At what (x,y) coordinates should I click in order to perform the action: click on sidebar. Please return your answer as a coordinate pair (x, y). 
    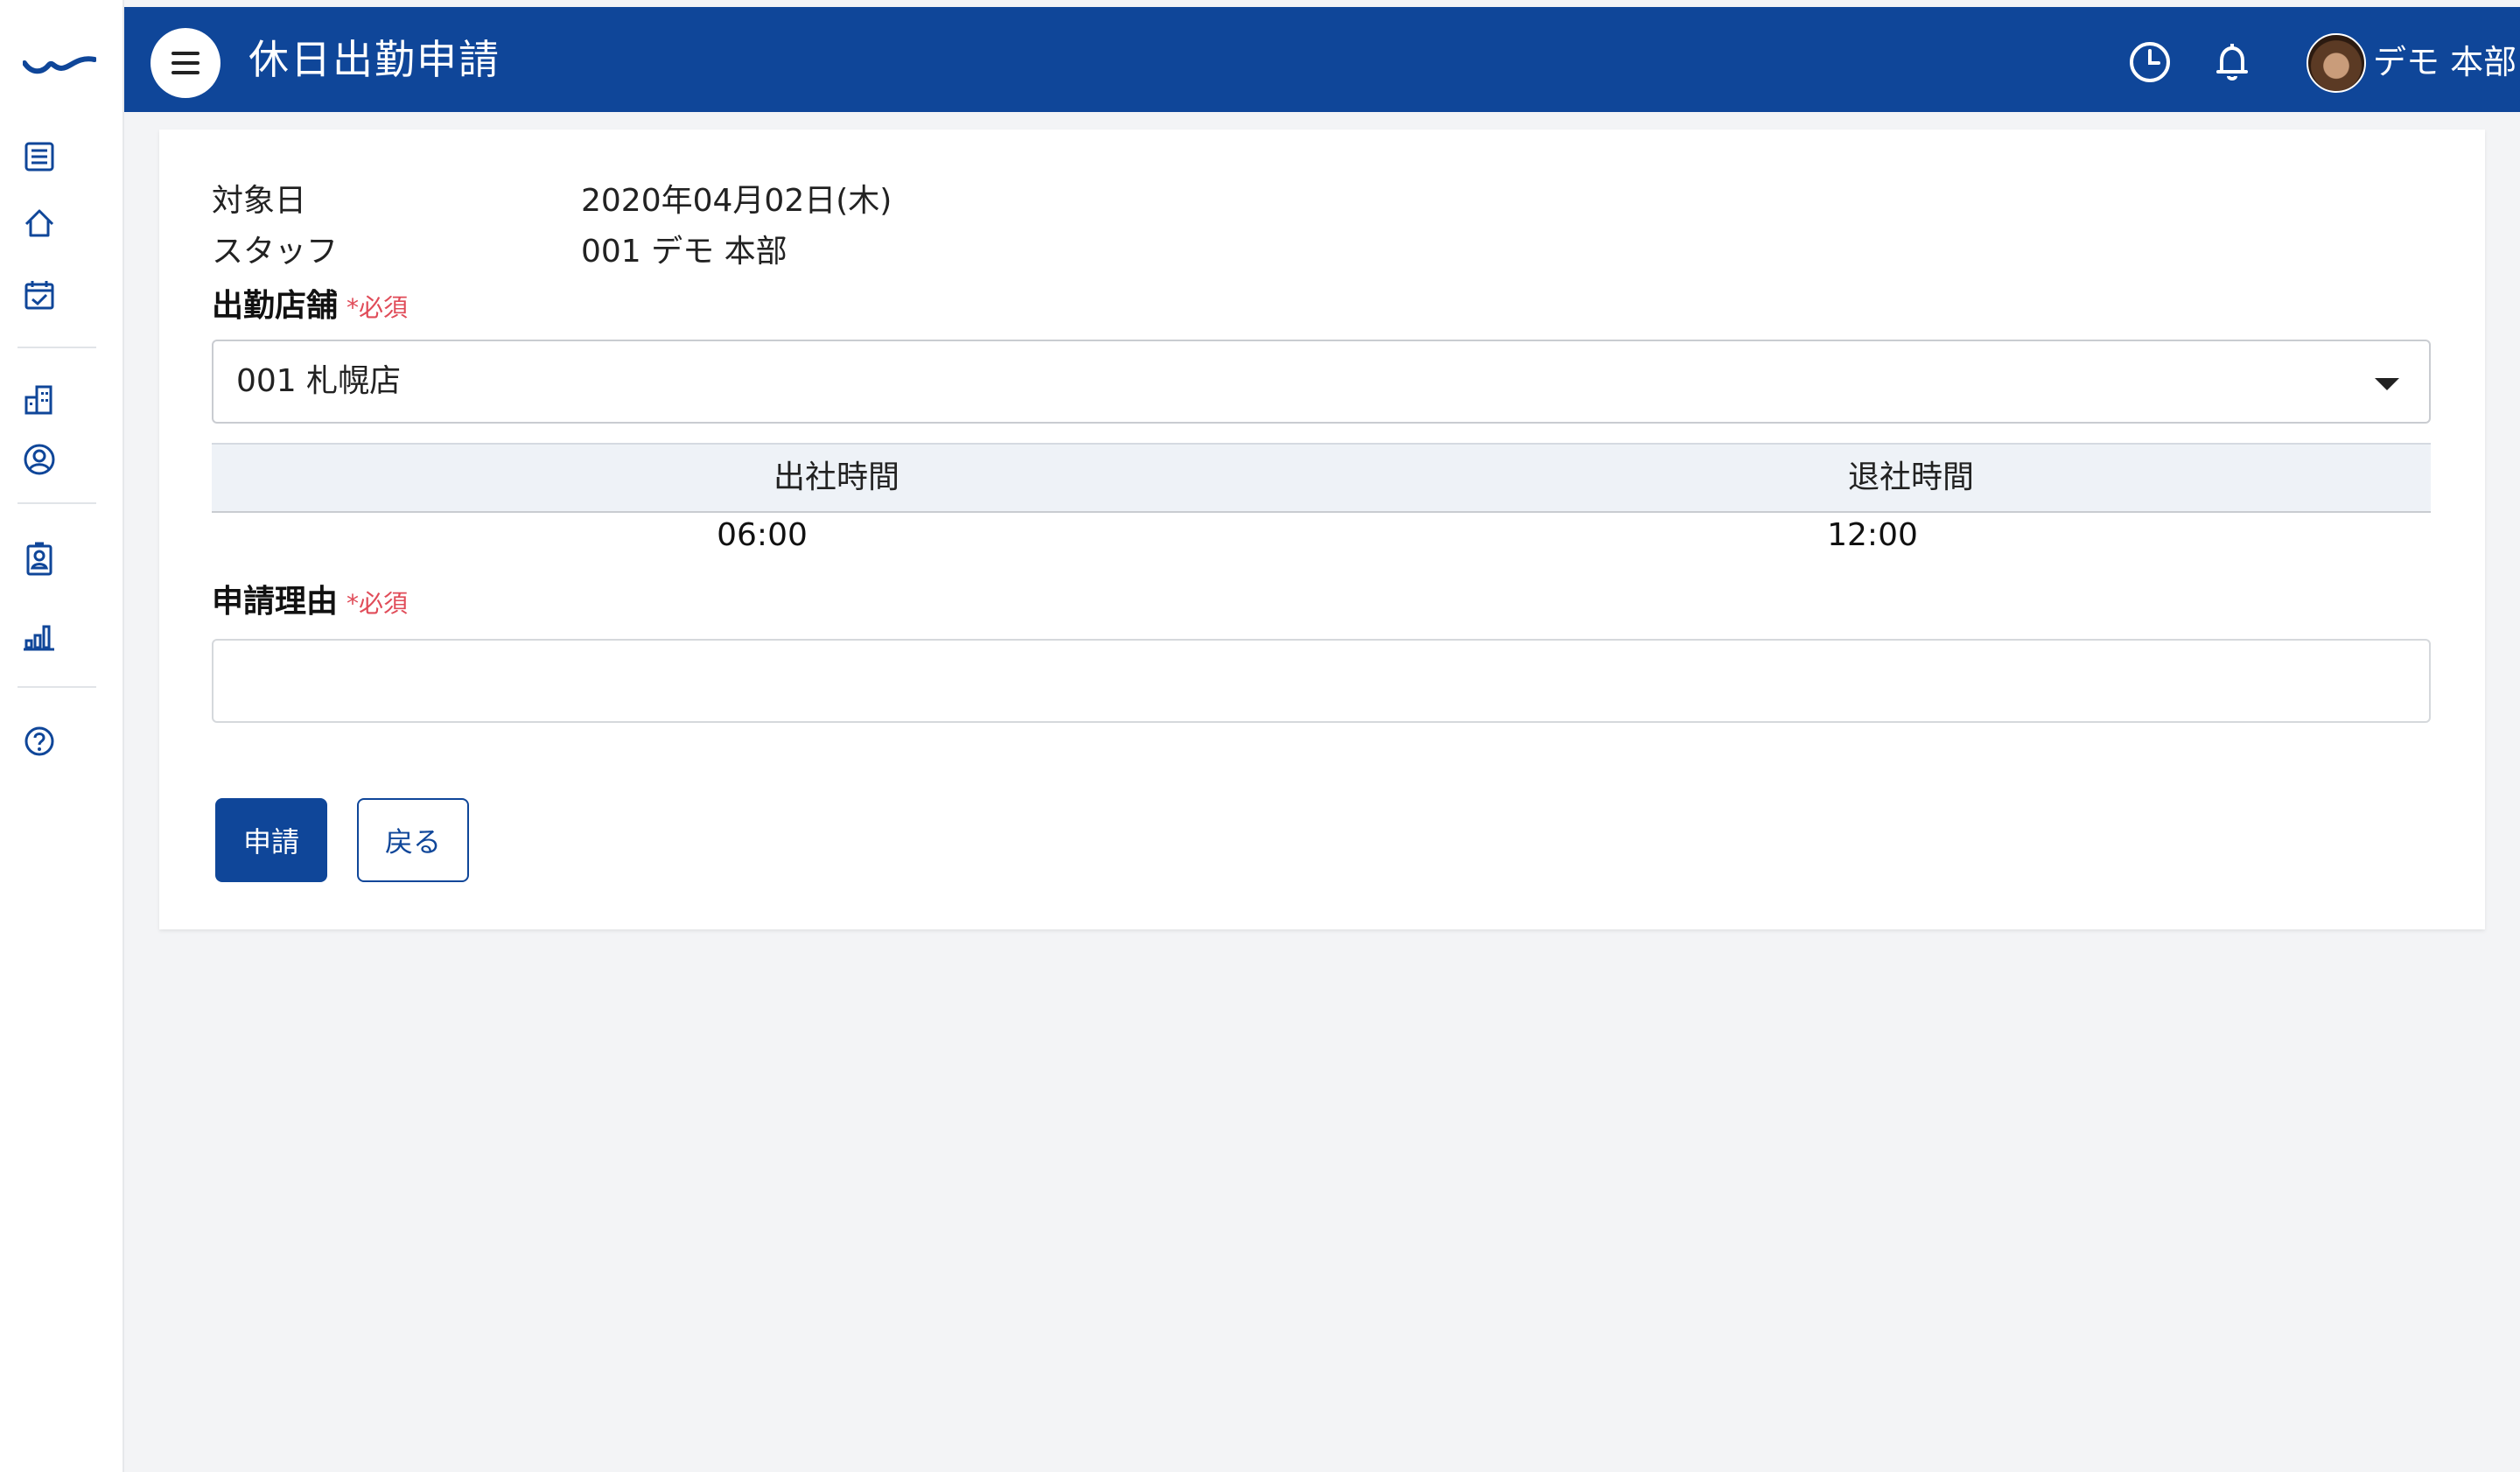
    Looking at the image, I should click on (62, 736).